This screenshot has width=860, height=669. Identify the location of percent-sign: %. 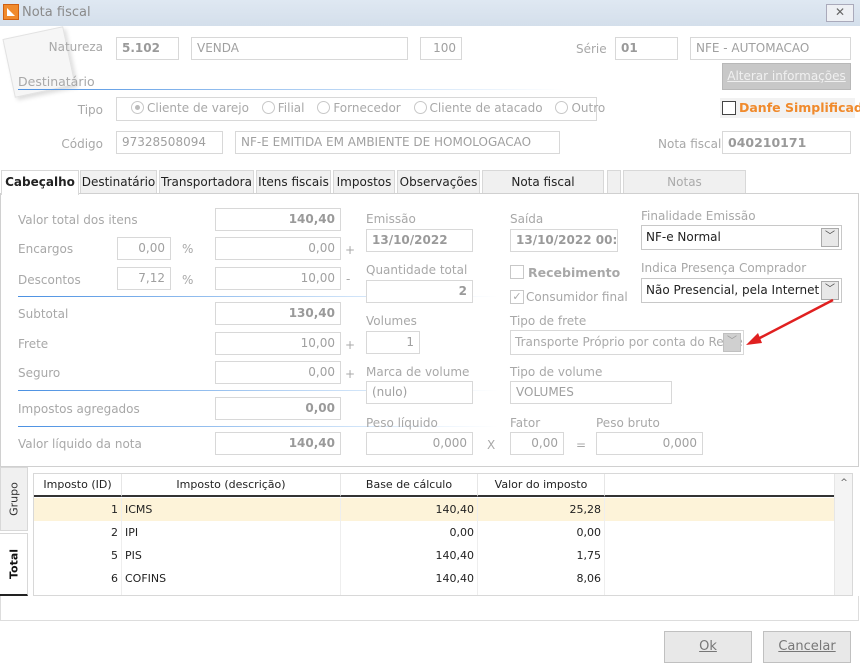
(188, 280).